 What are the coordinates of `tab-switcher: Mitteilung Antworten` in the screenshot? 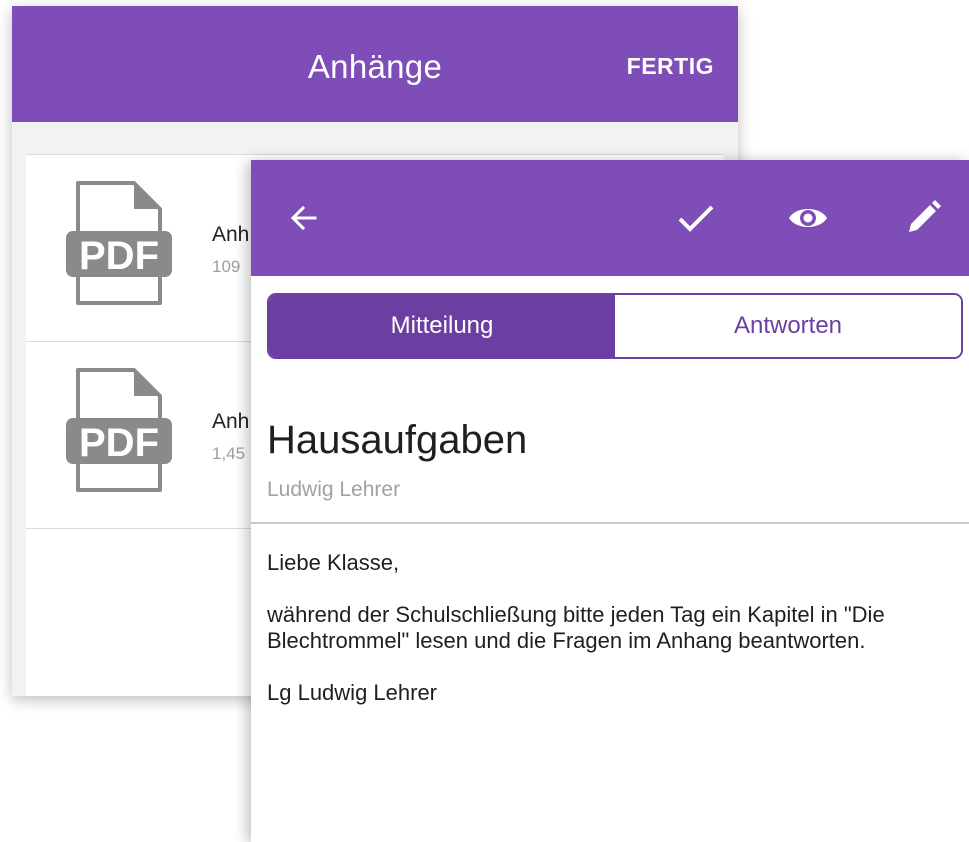 It's located at (615, 326).